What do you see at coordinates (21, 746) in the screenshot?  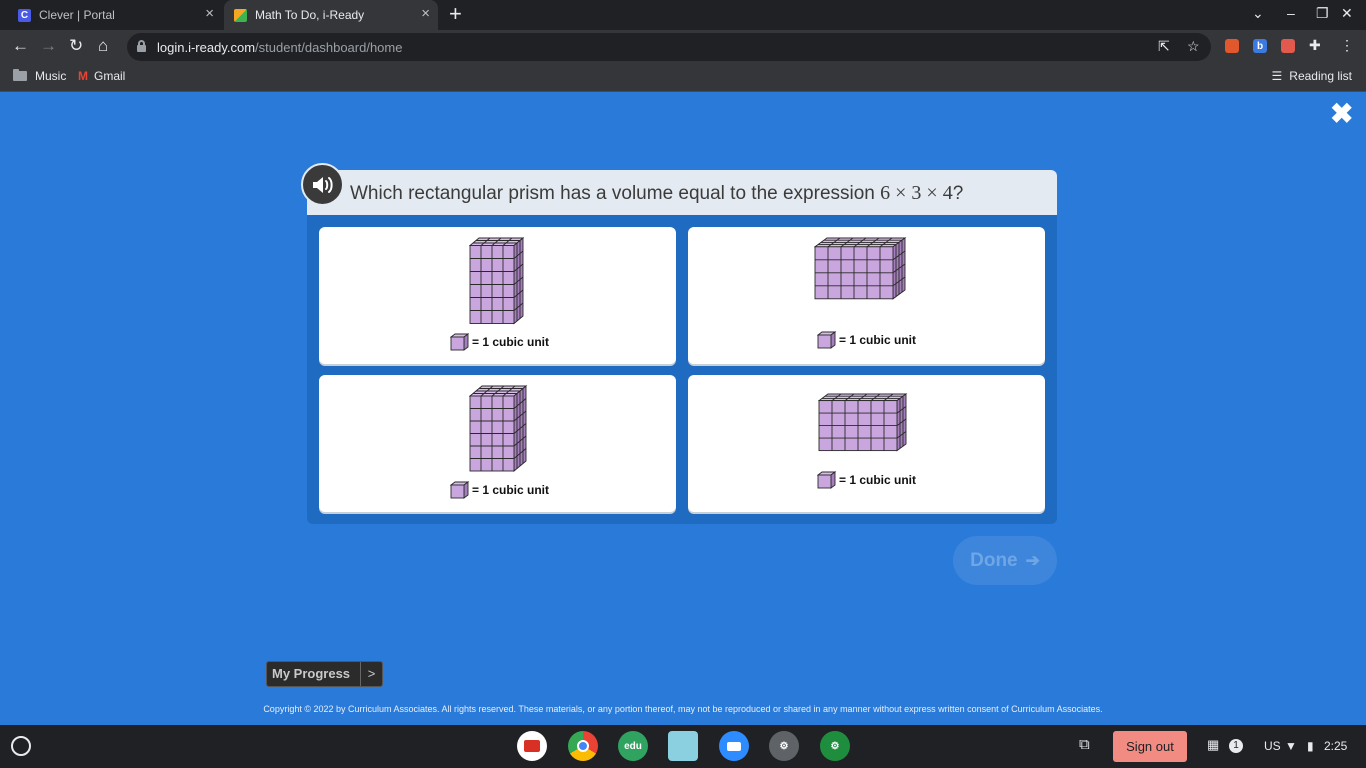 I see `launcher-icon` at bounding box center [21, 746].